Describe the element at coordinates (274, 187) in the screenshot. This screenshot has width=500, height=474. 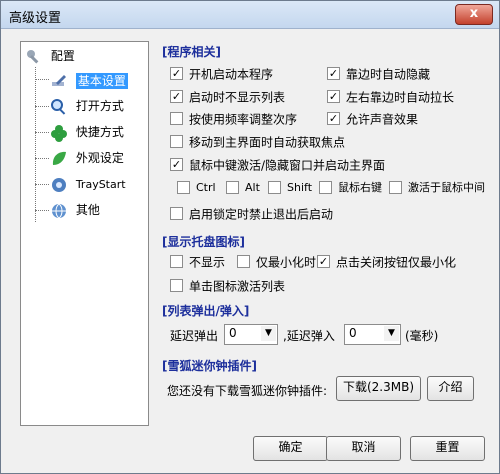
I see `checkbox-shift` at that location.